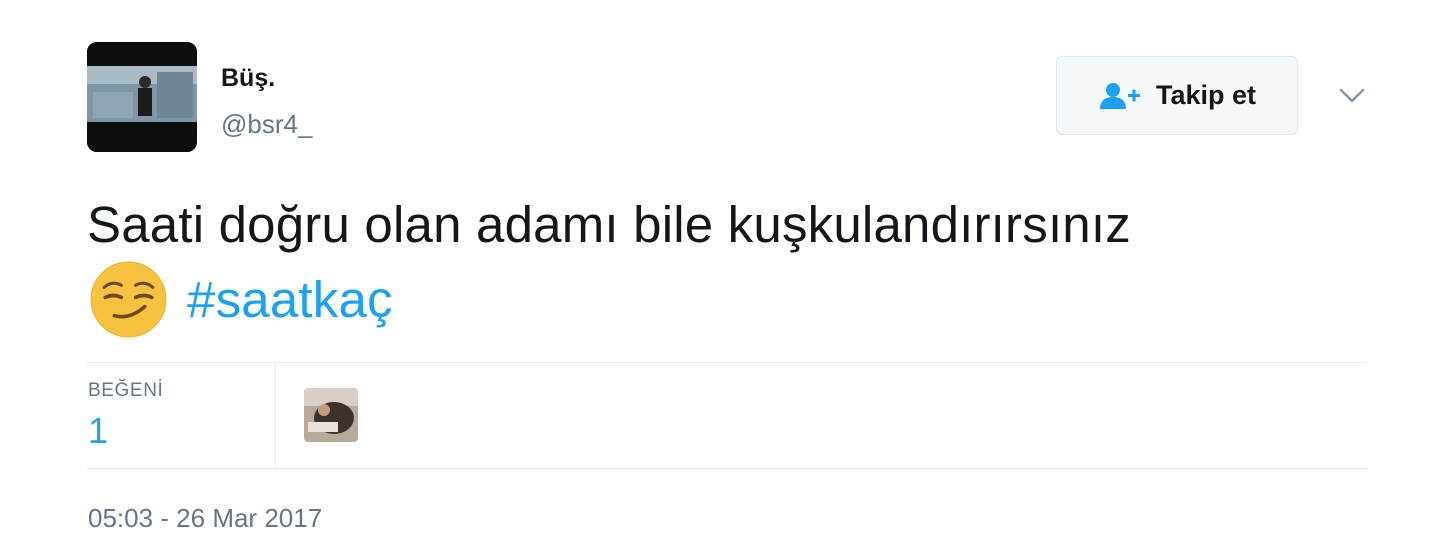 This screenshot has height=555, width=1452. Describe the element at coordinates (266, 124) in the screenshot. I see `user-handle: @bsr4_` at that location.